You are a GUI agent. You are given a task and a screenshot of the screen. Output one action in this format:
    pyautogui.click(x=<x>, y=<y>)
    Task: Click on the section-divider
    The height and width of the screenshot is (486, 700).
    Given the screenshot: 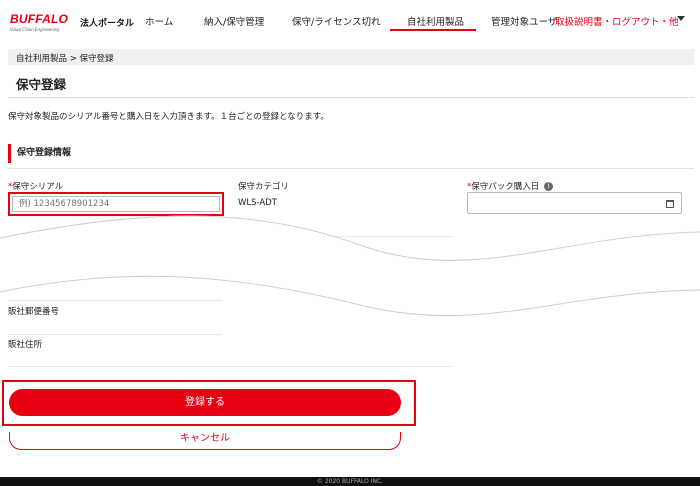 What is the action you would take?
    pyautogui.click(x=351, y=168)
    